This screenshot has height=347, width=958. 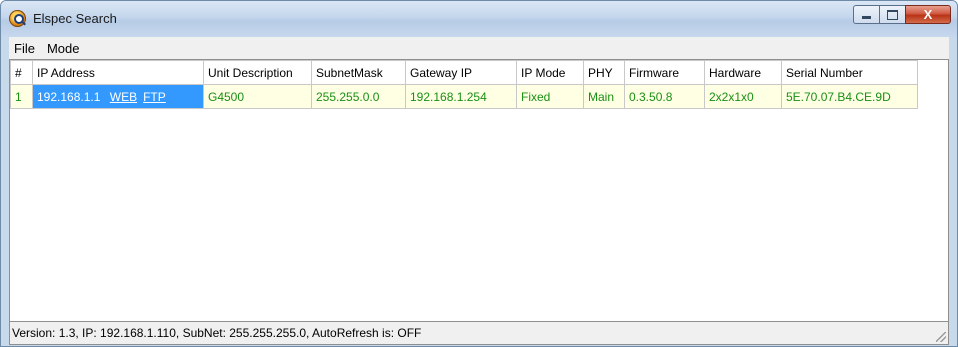 What do you see at coordinates (604, 72) in the screenshot?
I see `col-header-phy: PHY` at bounding box center [604, 72].